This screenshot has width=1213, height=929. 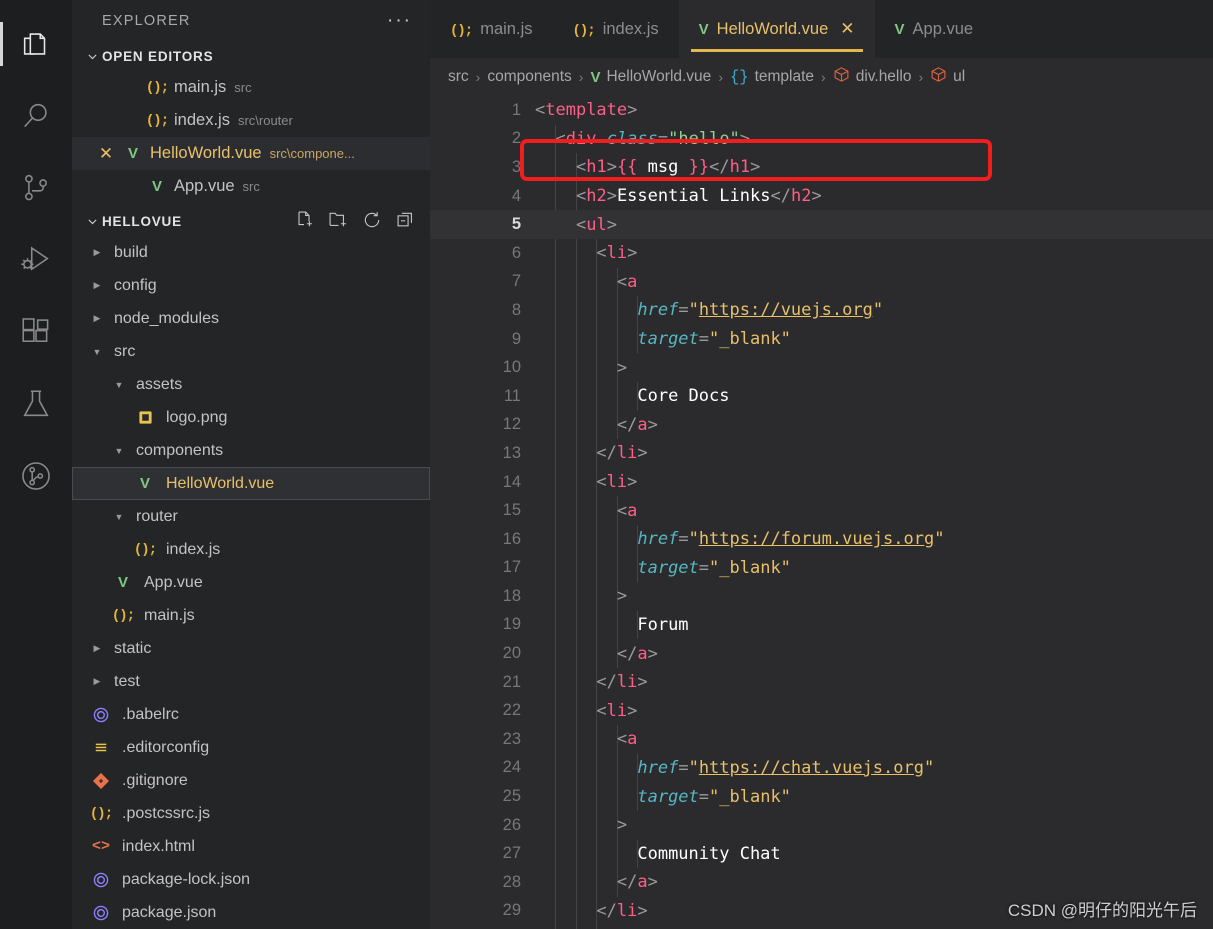 I want to click on token: ", so click(x=878, y=310).